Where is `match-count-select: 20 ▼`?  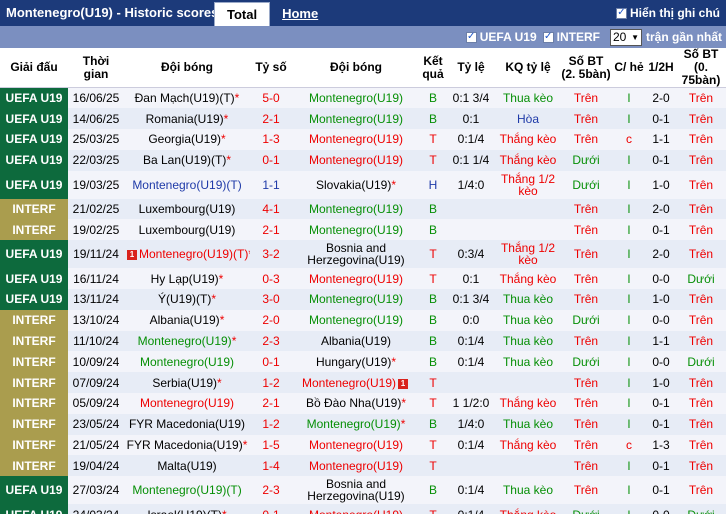 match-count-select: 20 ▼ is located at coordinates (625, 37).